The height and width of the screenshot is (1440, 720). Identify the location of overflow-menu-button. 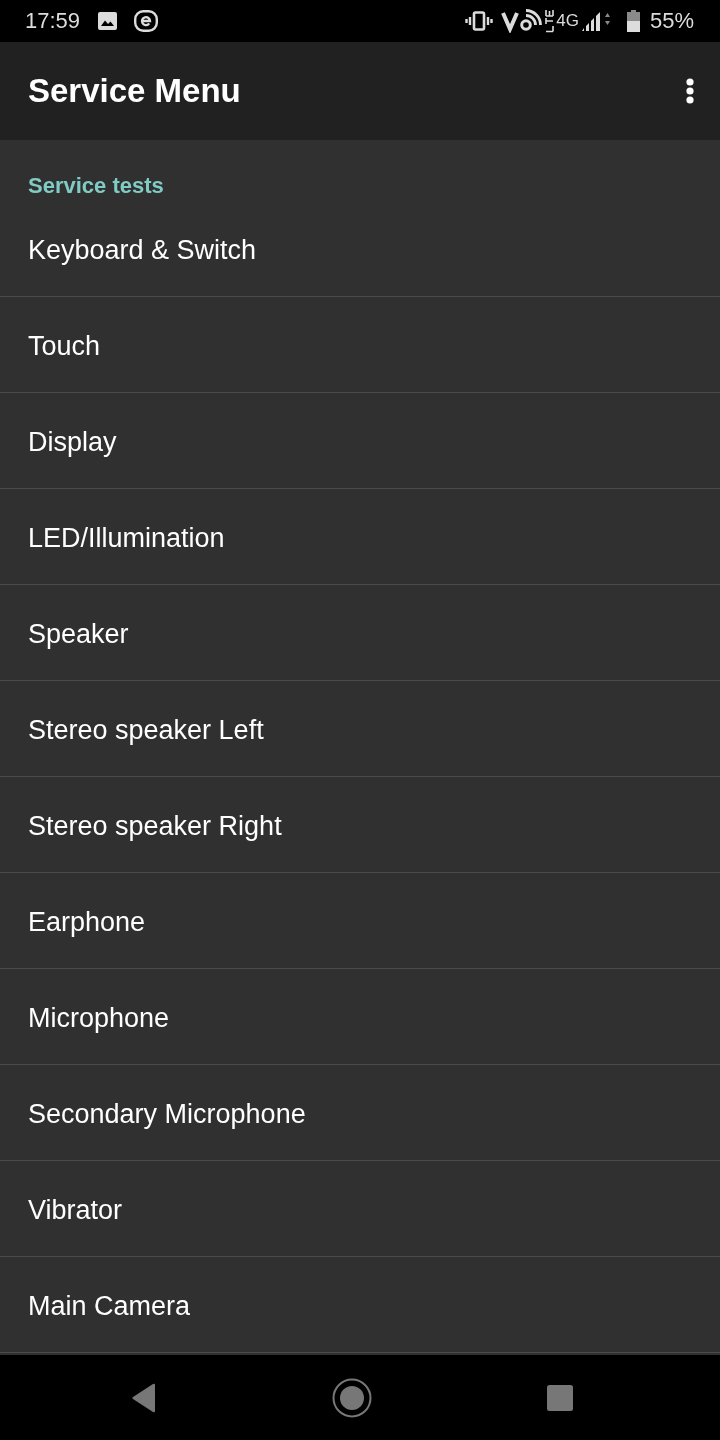
(690, 91).